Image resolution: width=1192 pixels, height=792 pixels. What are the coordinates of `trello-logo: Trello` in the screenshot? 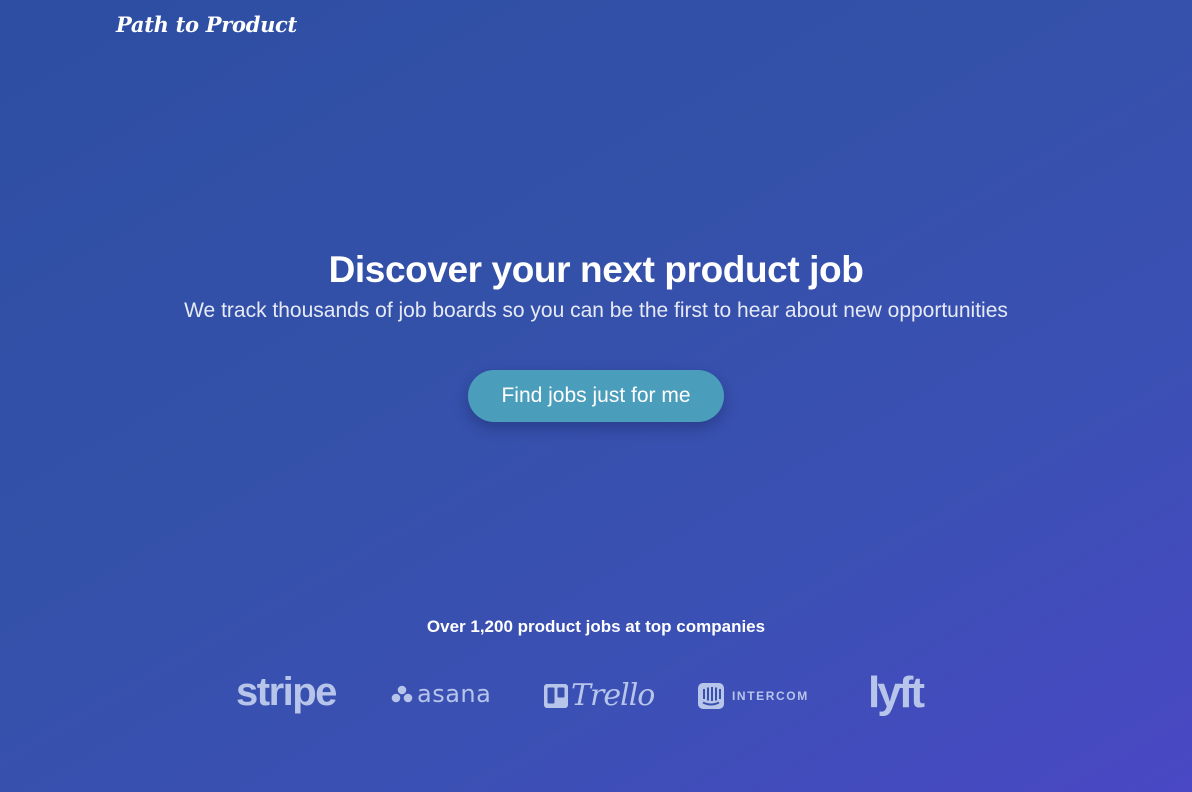 It's located at (599, 695).